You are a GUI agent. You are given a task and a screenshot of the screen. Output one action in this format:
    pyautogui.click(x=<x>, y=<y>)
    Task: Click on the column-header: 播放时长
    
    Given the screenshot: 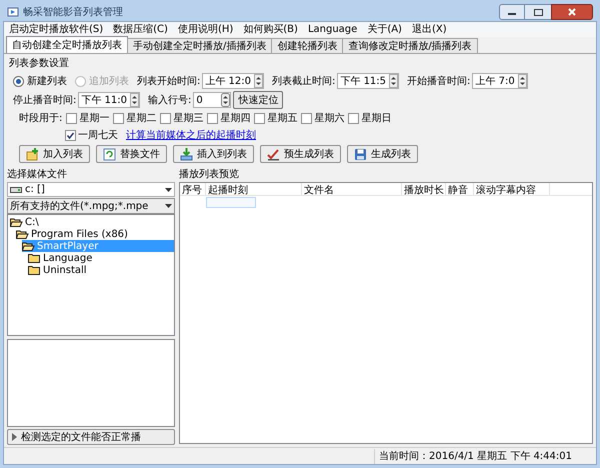 What is the action you would take?
    pyautogui.click(x=424, y=189)
    